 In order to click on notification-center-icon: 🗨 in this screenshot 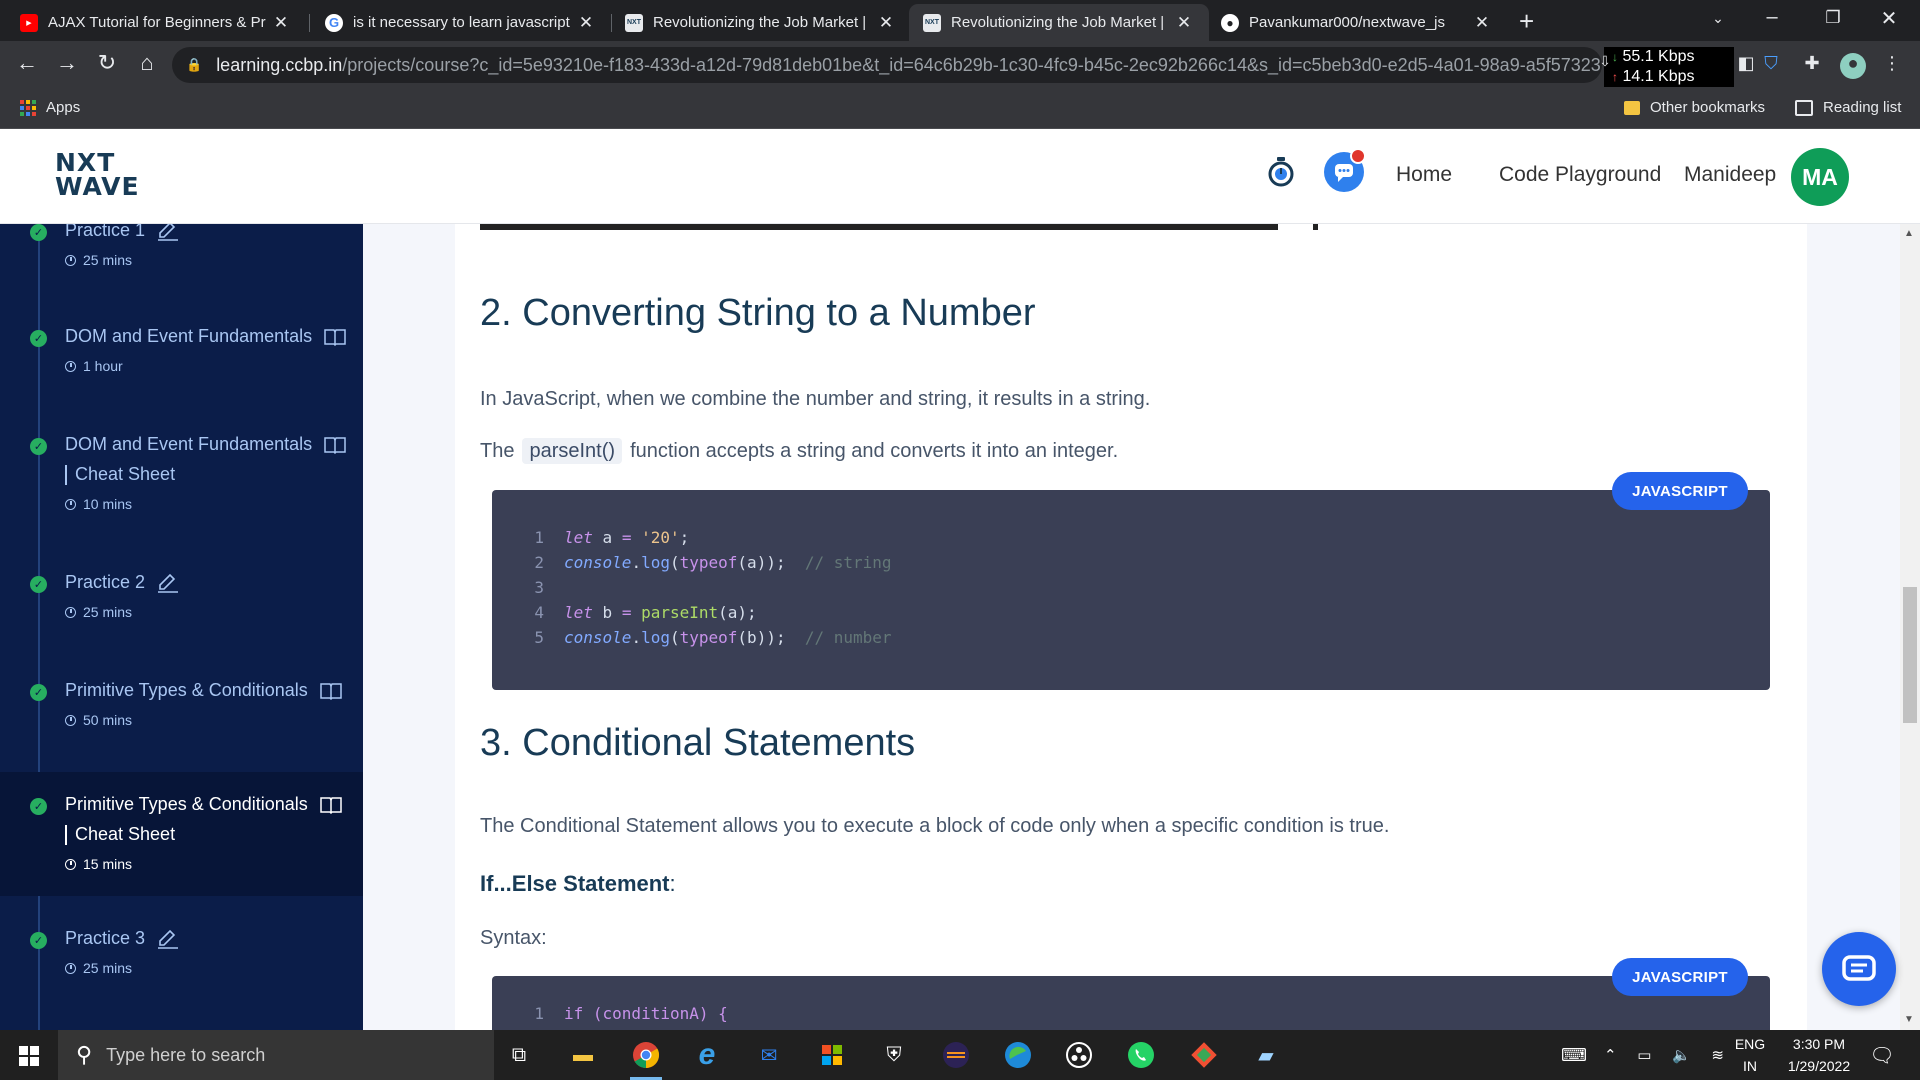, I will do `click(1882, 1055)`.